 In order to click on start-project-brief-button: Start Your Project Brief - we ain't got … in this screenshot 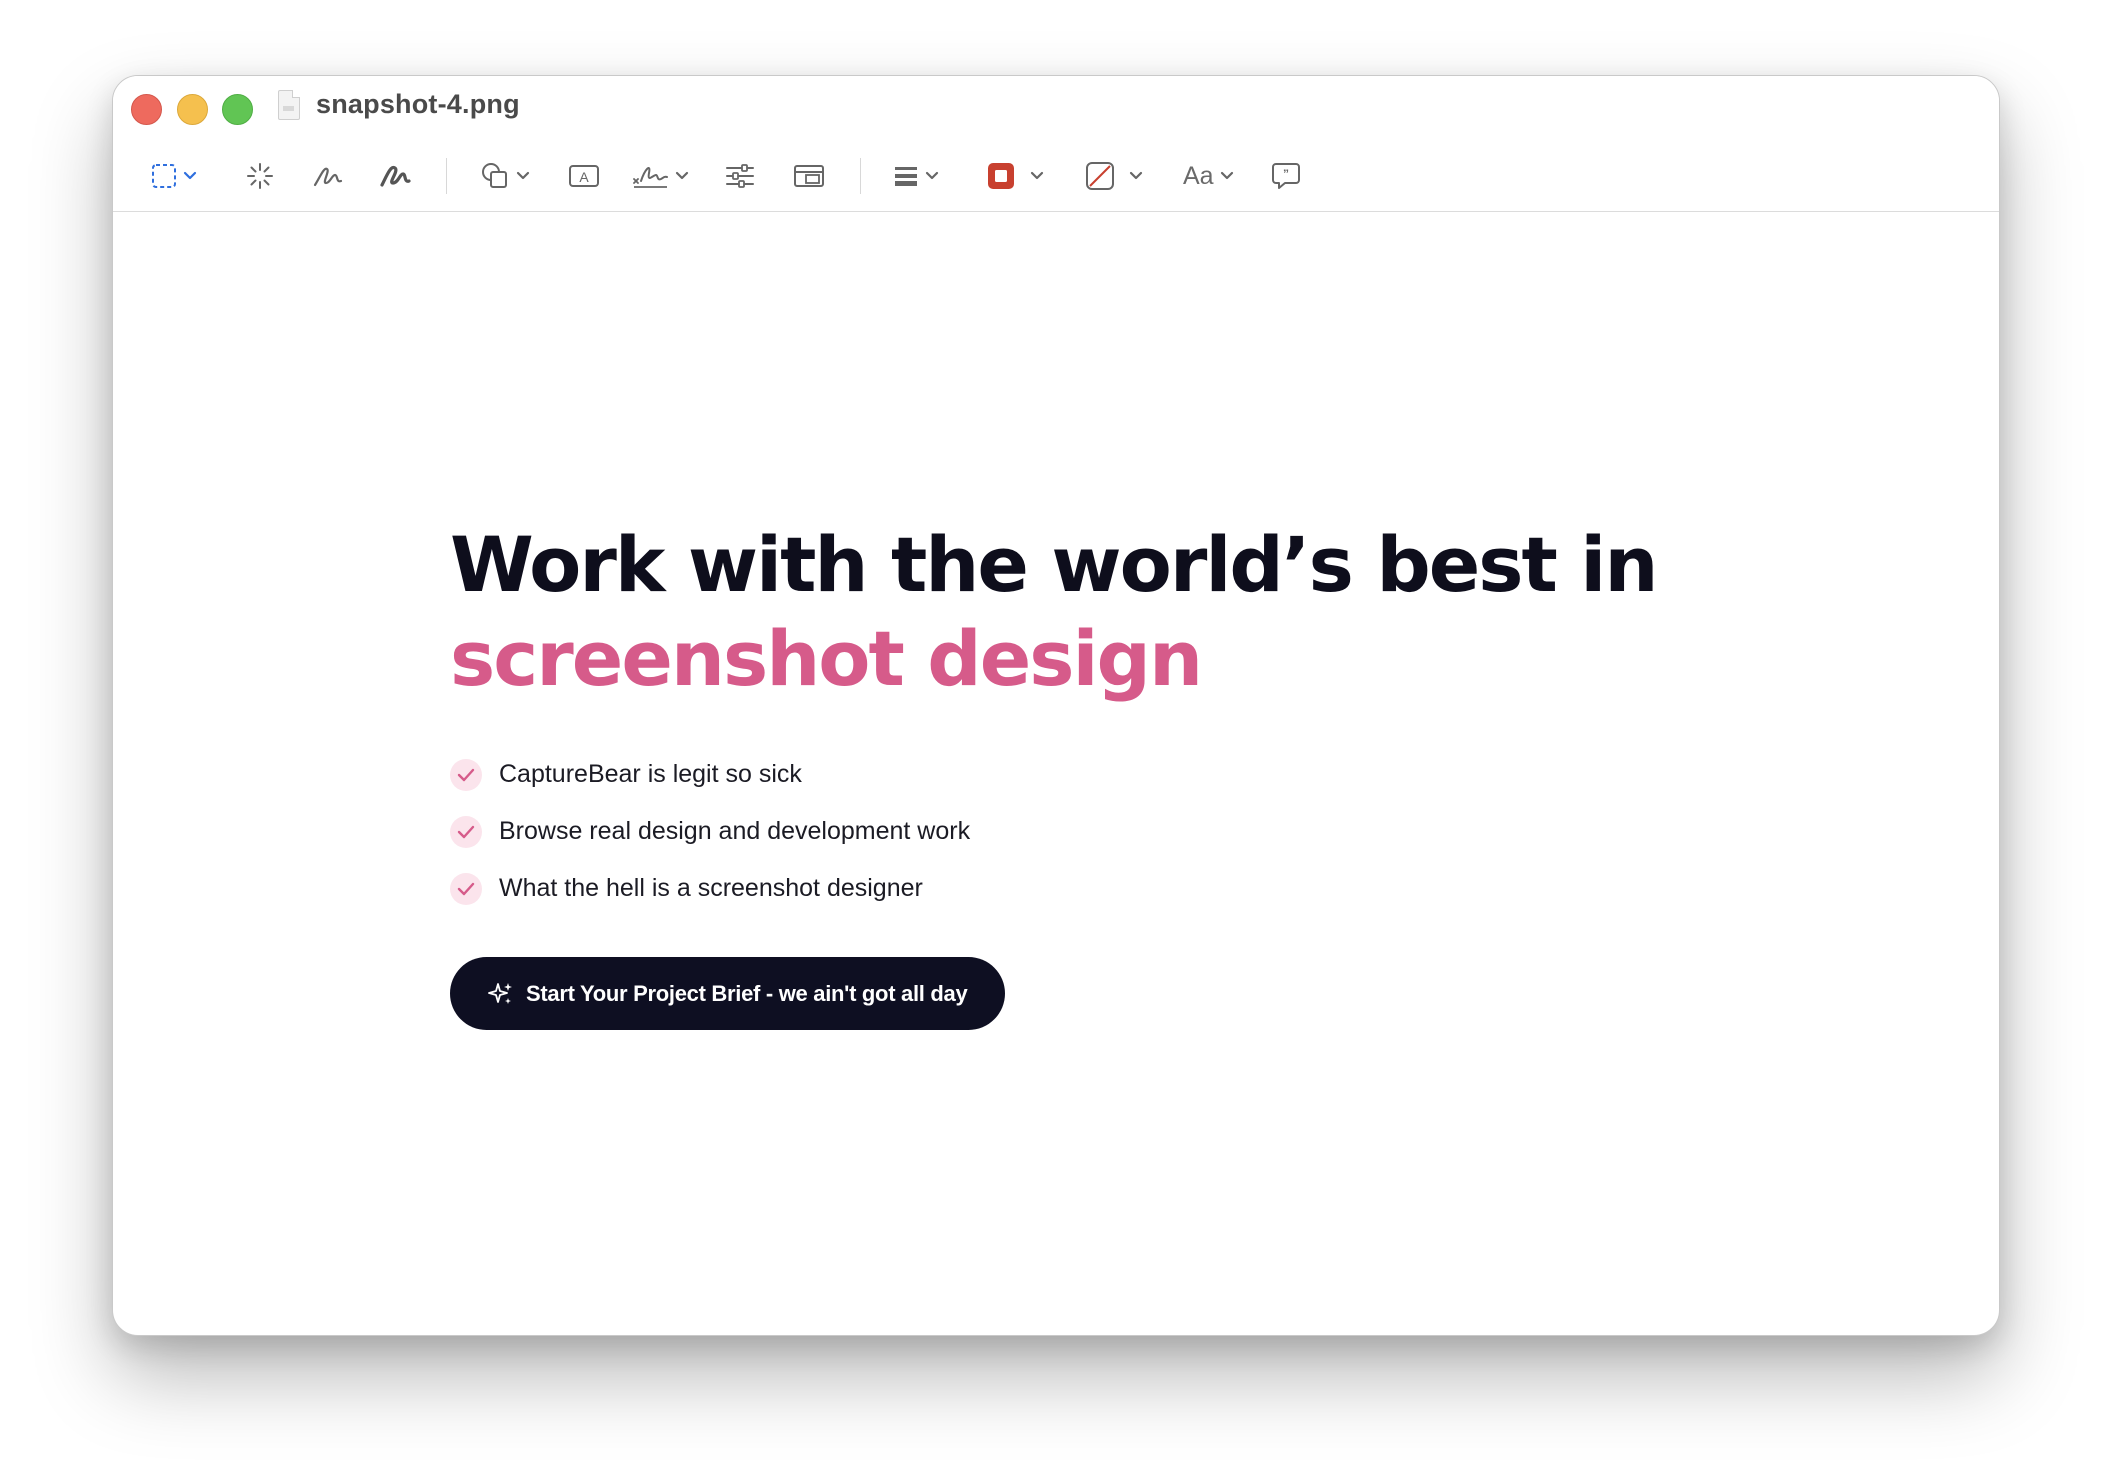, I will do `click(728, 993)`.